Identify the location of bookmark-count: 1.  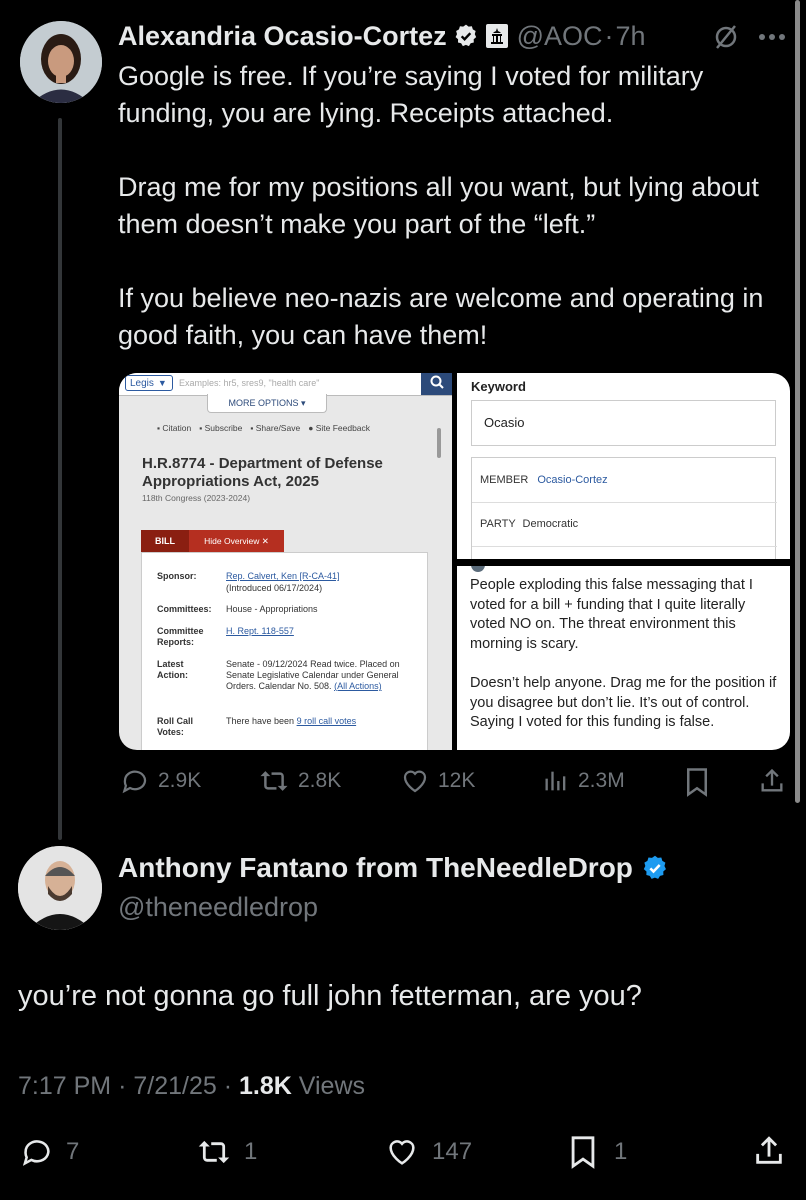
(621, 1151).